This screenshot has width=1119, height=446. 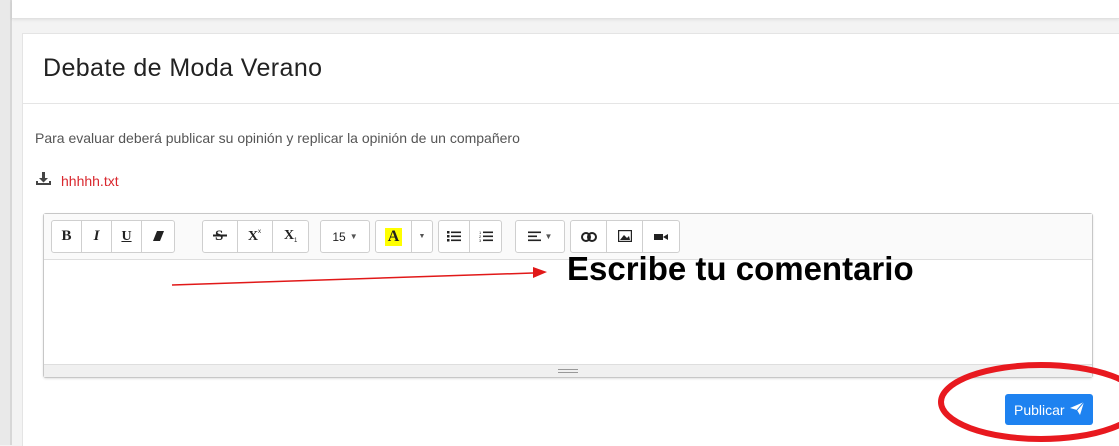 I want to click on list-group: 123, so click(x=470, y=236).